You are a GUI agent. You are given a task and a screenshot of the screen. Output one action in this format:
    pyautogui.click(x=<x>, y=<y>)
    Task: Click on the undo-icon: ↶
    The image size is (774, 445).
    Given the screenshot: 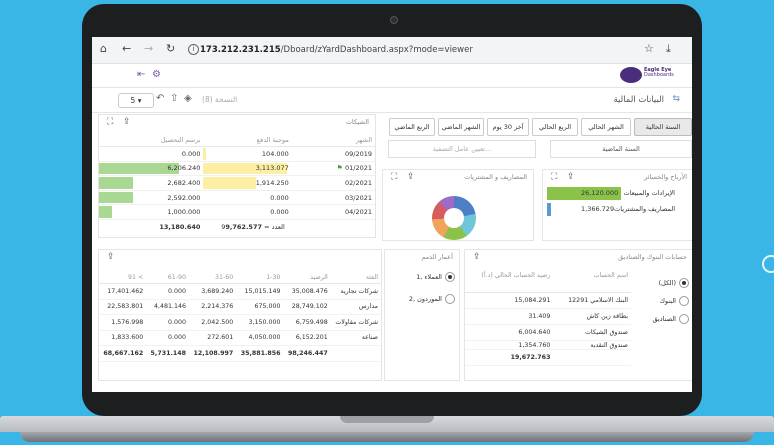 What is the action you would take?
    pyautogui.click(x=160, y=98)
    